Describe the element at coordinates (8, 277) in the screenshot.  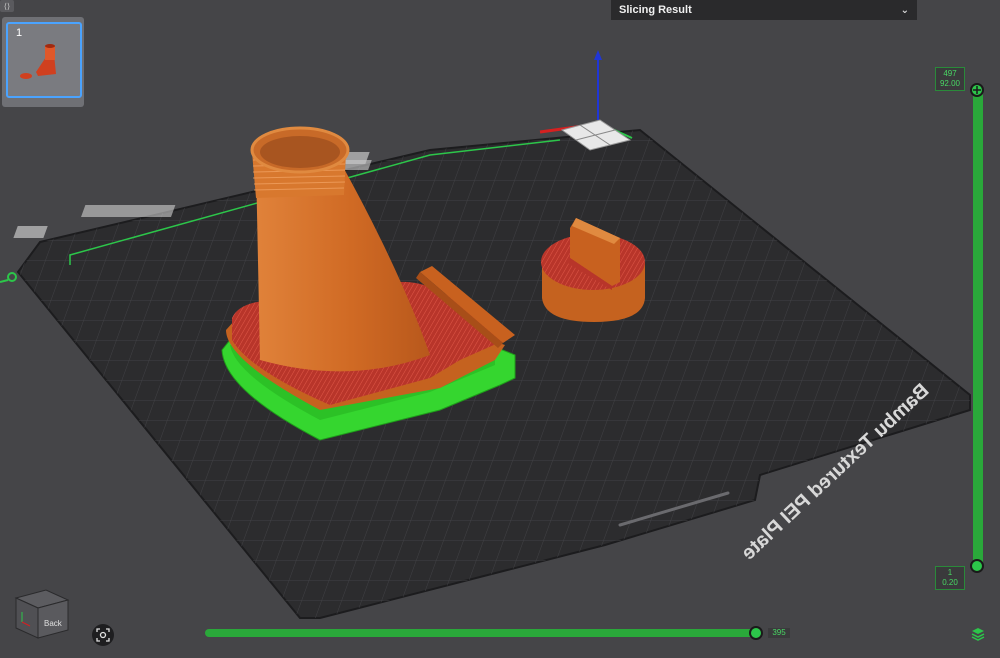
I see `left-bound-marker` at that location.